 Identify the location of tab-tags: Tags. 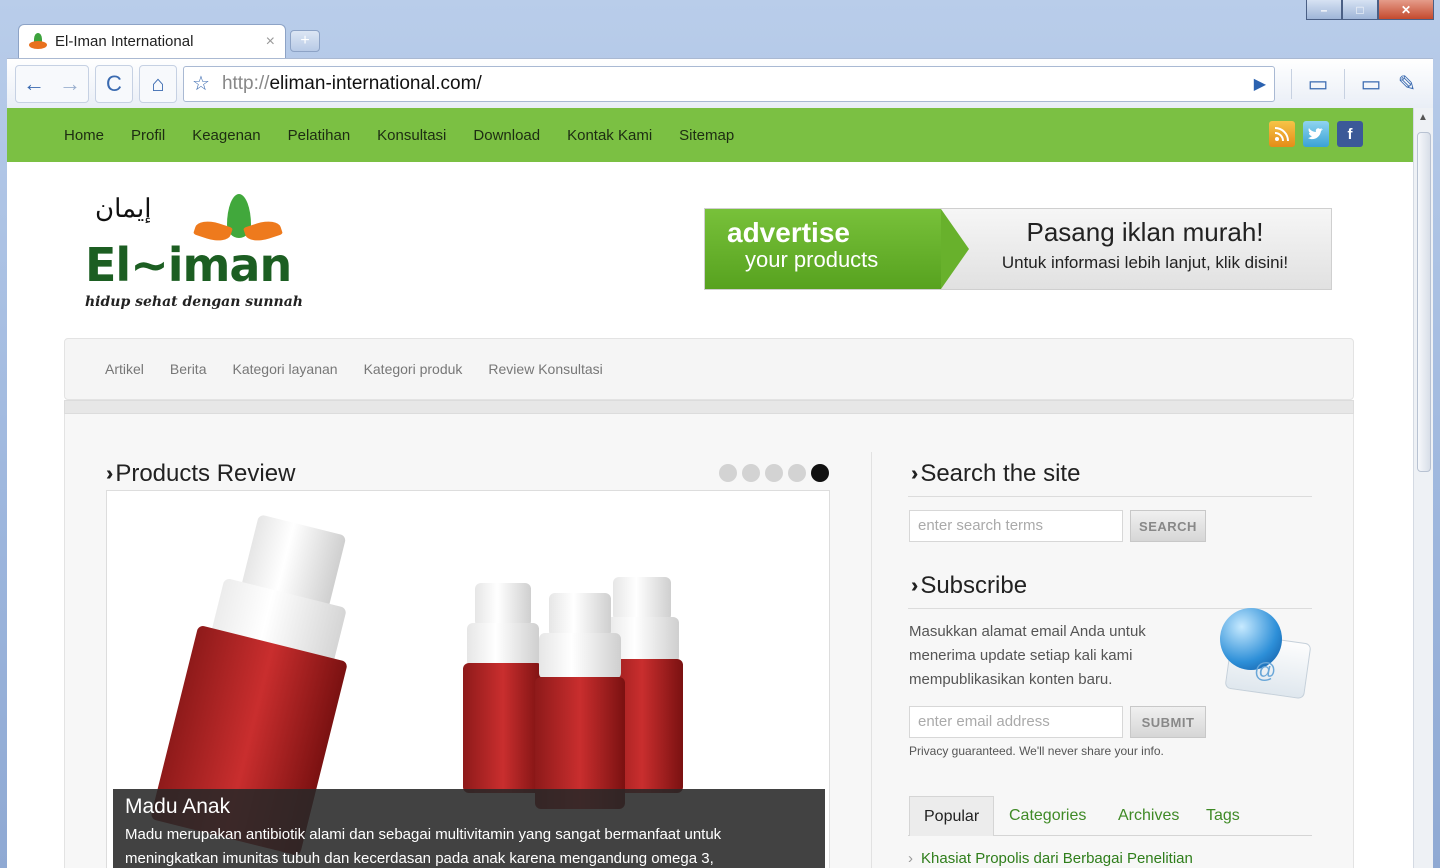
(1223, 816).